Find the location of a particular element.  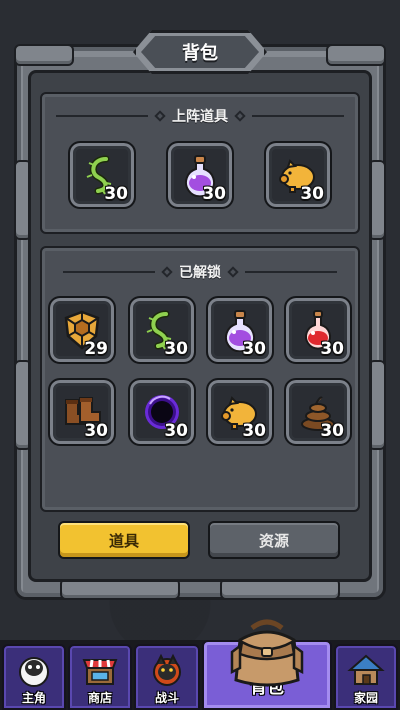

shop-stall-icon is located at coordinates (100, 672).